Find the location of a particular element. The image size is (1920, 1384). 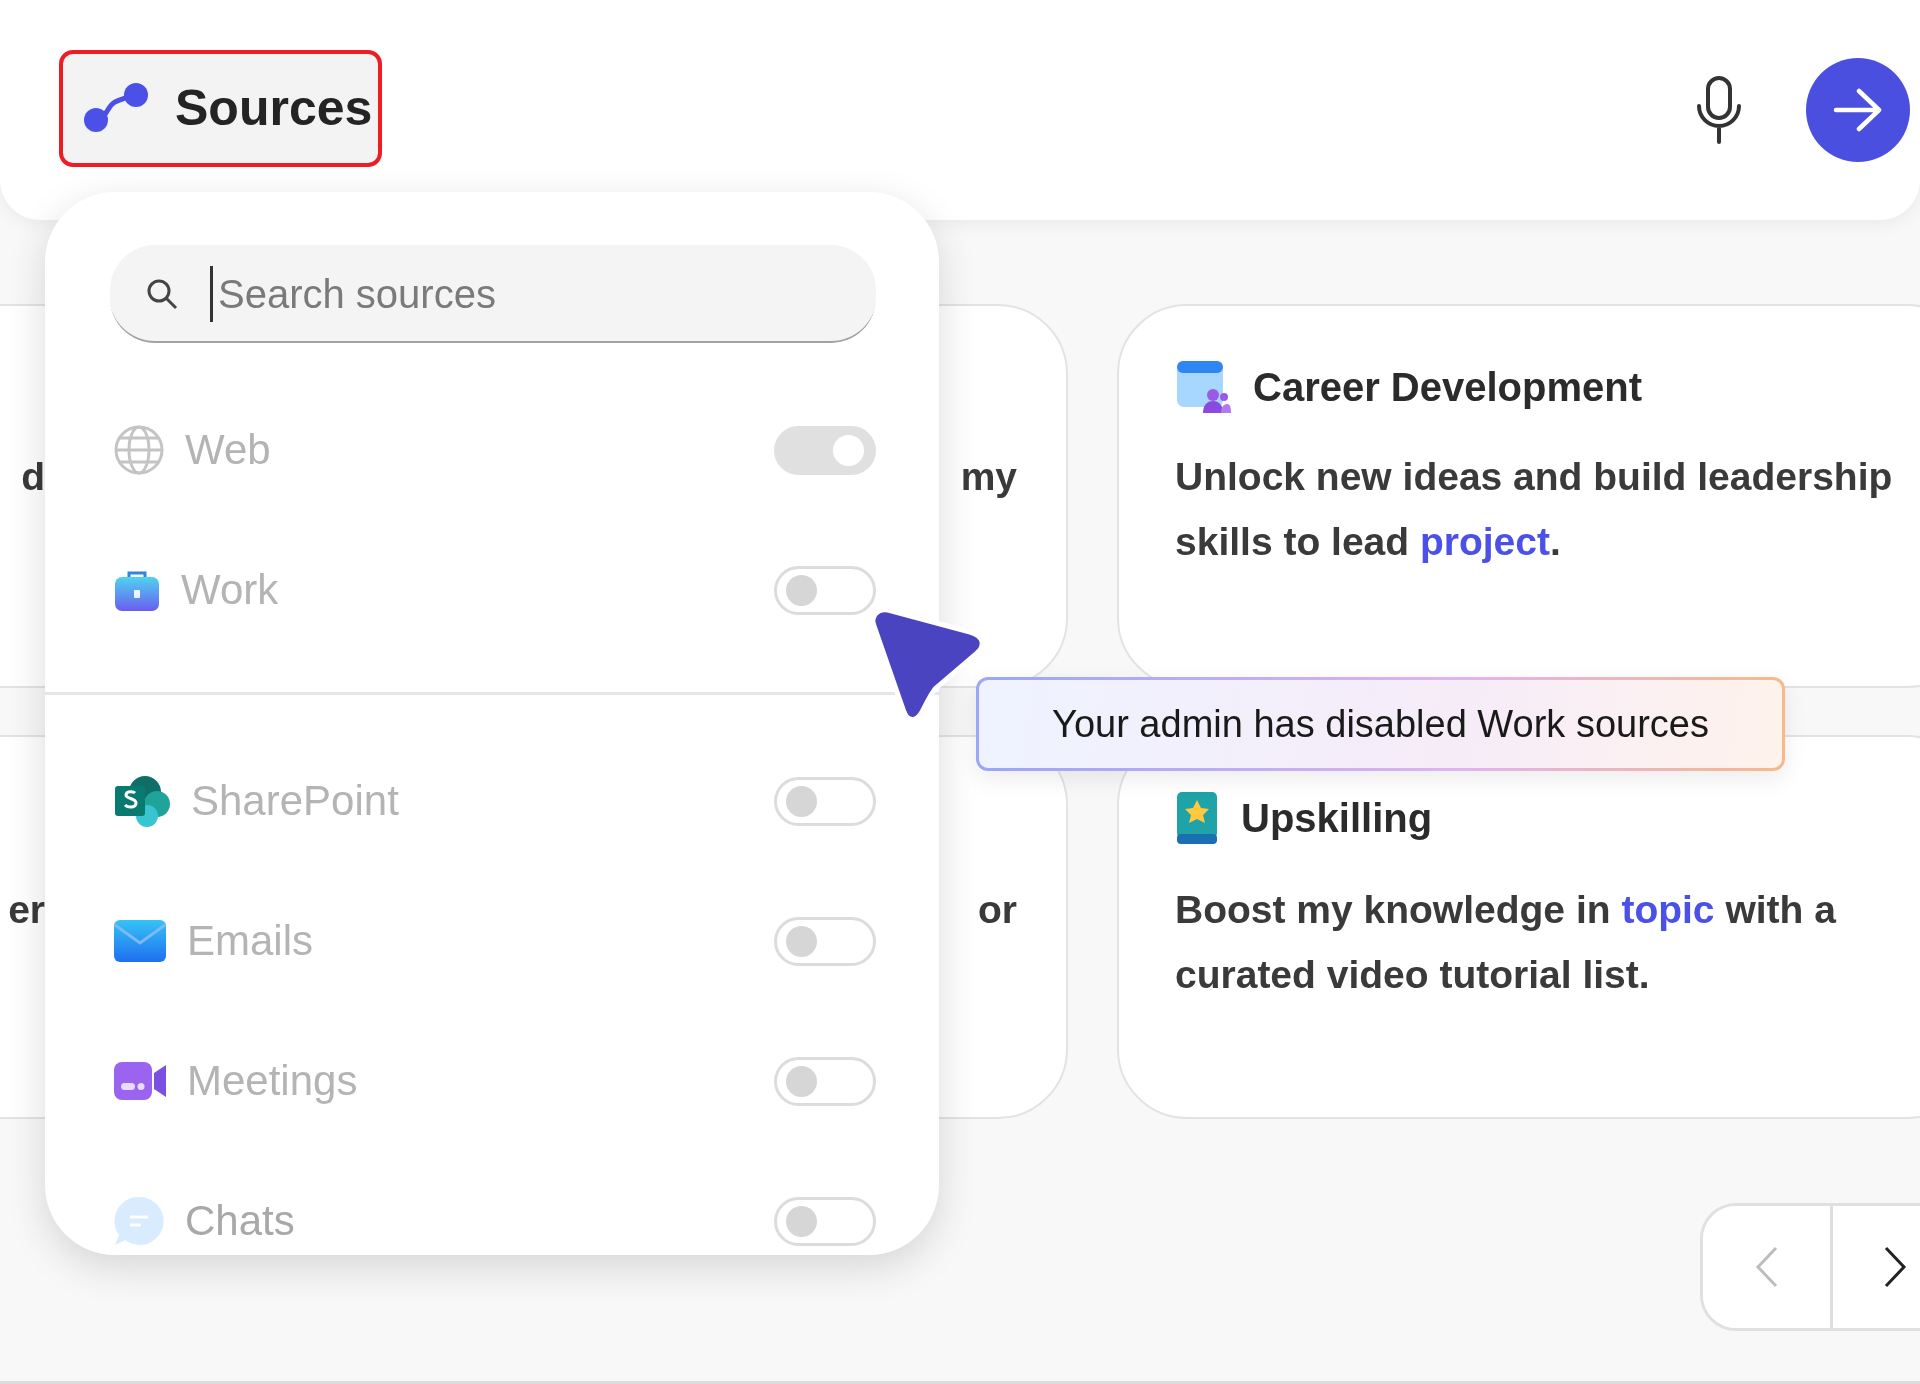

card-title: Career Development is located at coordinates (1448, 387).